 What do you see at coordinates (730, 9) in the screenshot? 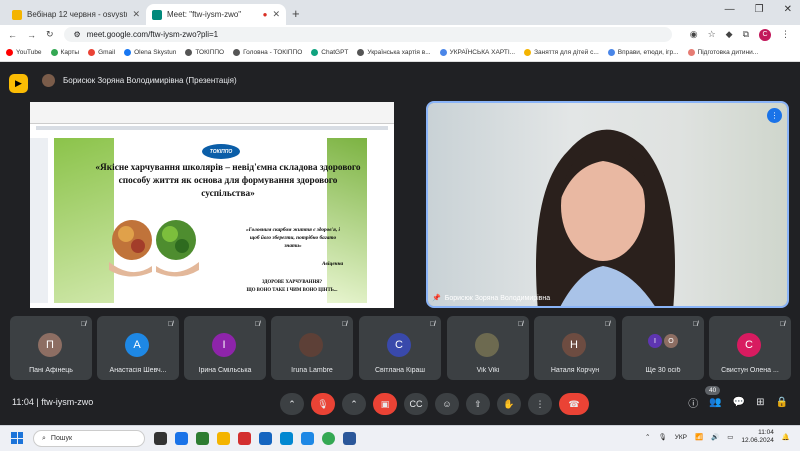
I see `minimize-icon: —` at bounding box center [730, 9].